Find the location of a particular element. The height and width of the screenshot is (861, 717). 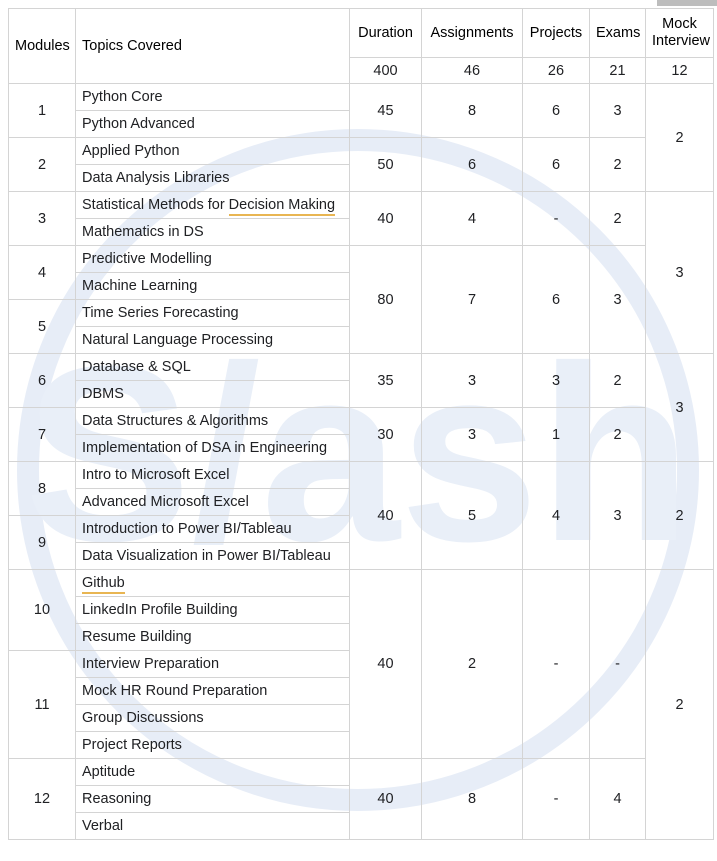

duration-cell: 30 is located at coordinates (385, 434).